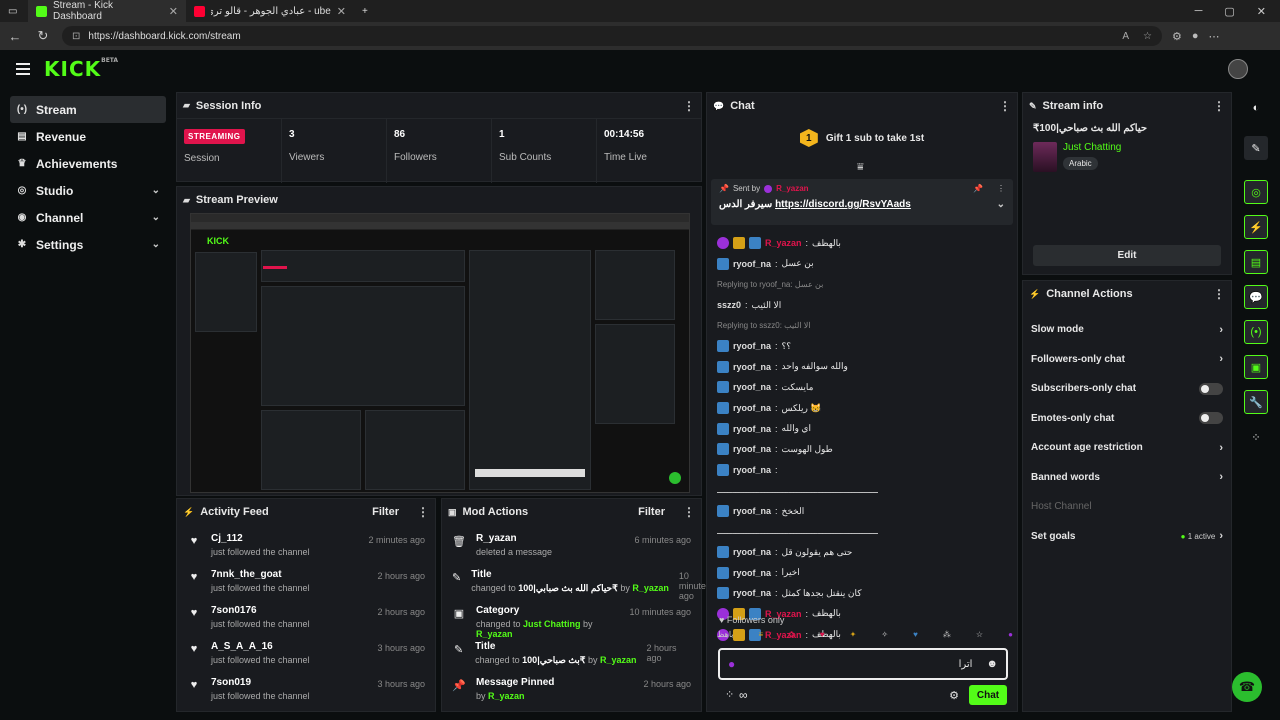  I want to click on followers-only-row: Followers-only chat ›, so click(1127, 360).